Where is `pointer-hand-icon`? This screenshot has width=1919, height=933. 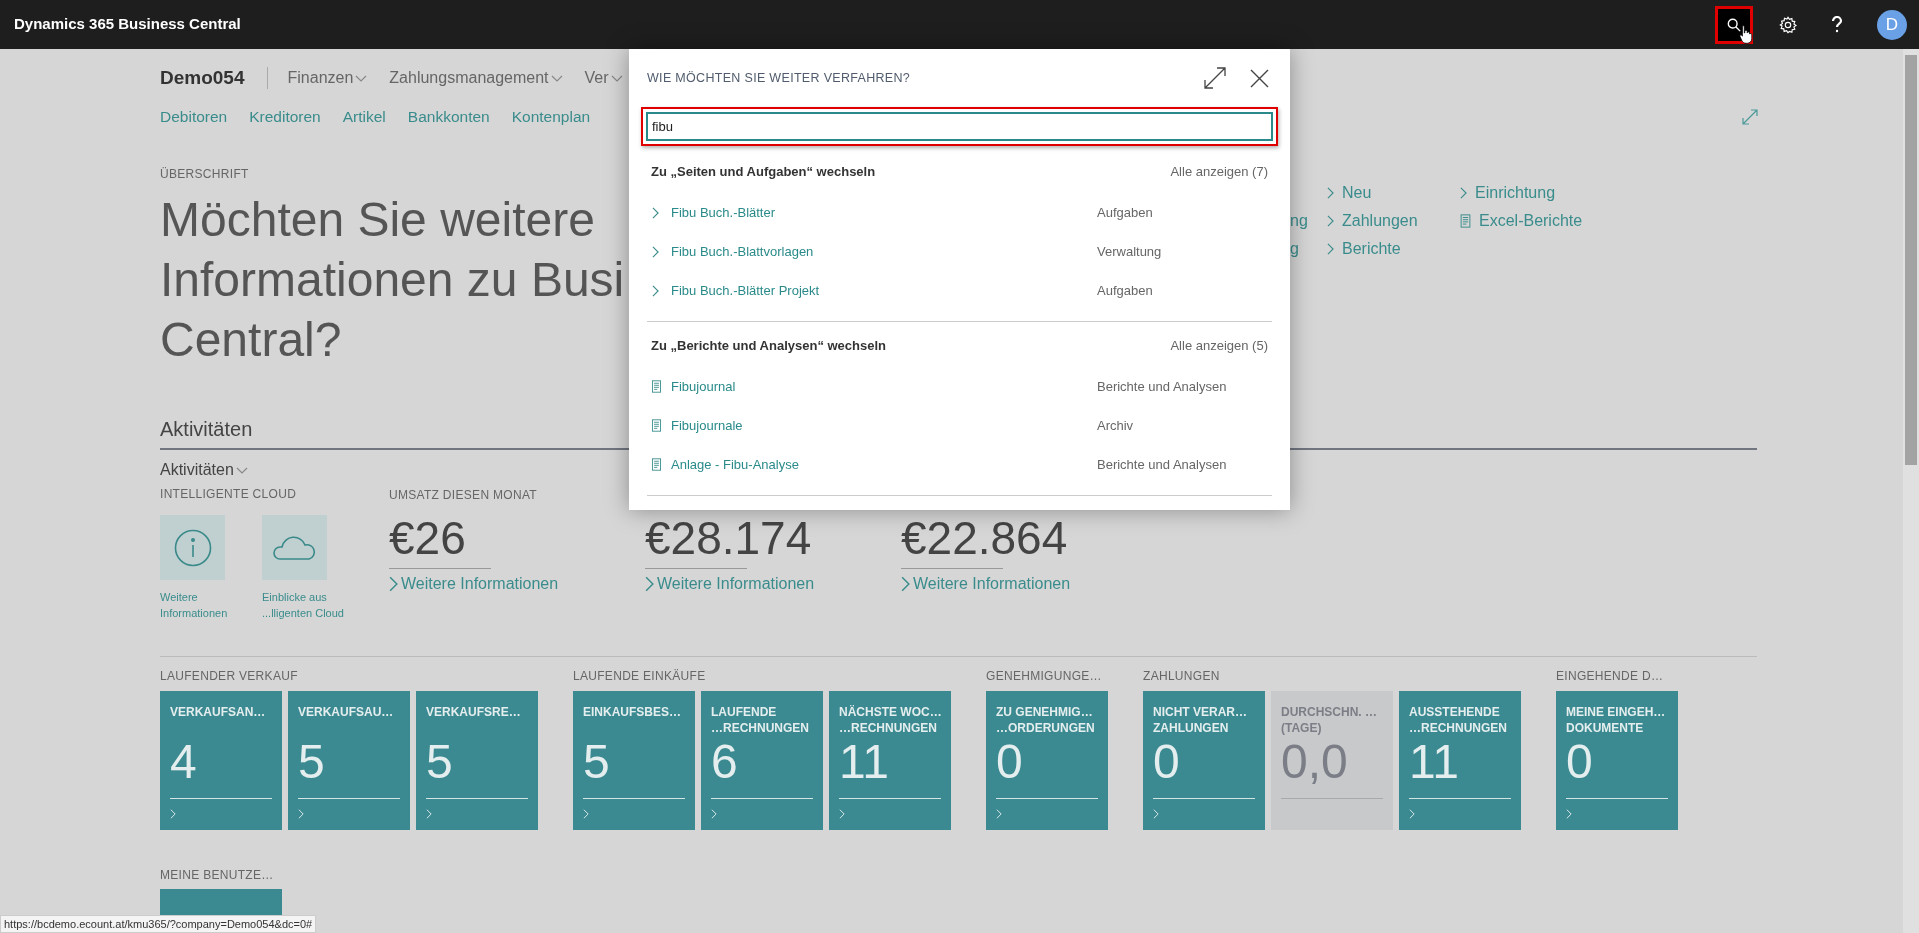
pointer-hand-icon is located at coordinates (1746, 33).